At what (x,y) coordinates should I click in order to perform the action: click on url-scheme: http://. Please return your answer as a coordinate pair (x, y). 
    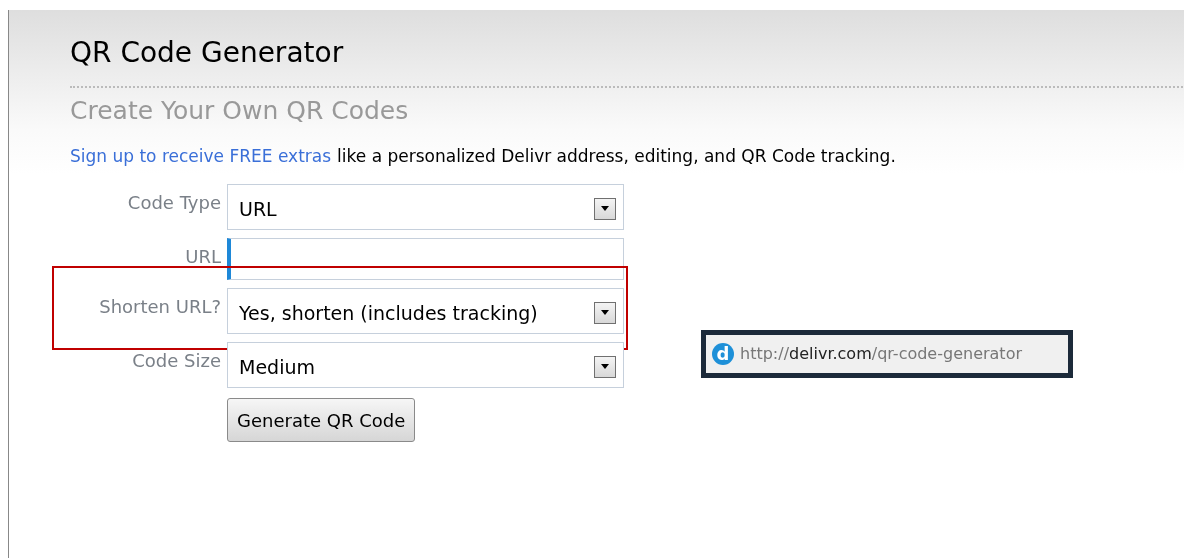
    Looking at the image, I should click on (764, 354).